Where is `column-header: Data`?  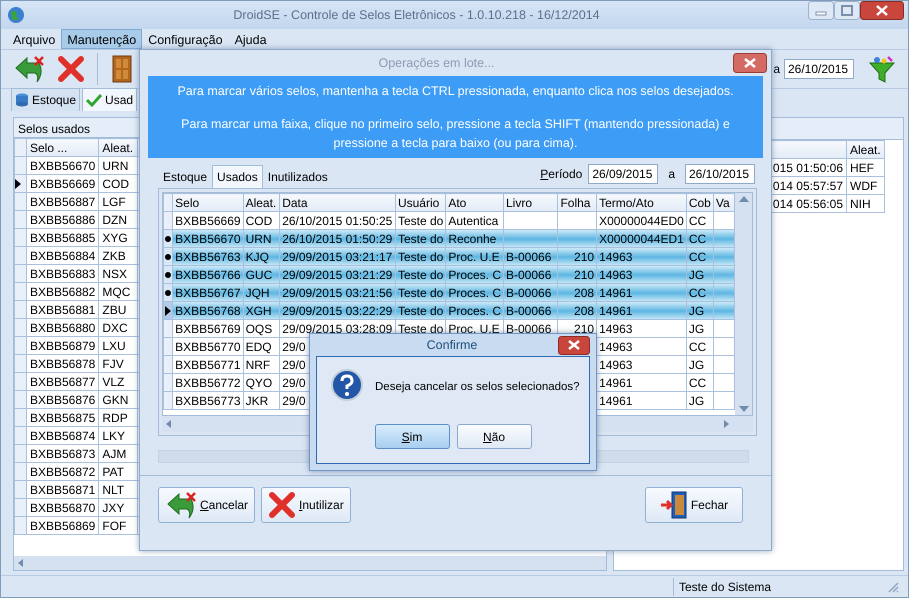 column-header: Data is located at coordinates (338, 203).